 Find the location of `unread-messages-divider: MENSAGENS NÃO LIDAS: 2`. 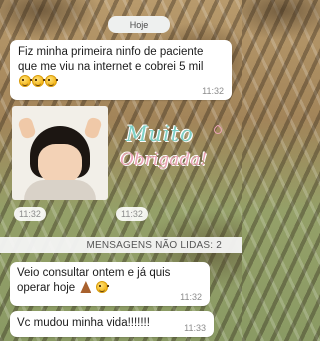

unread-messages-divider: MENSAGENS NÃO LIDAS: 2 is located at coordinates (121, 245).